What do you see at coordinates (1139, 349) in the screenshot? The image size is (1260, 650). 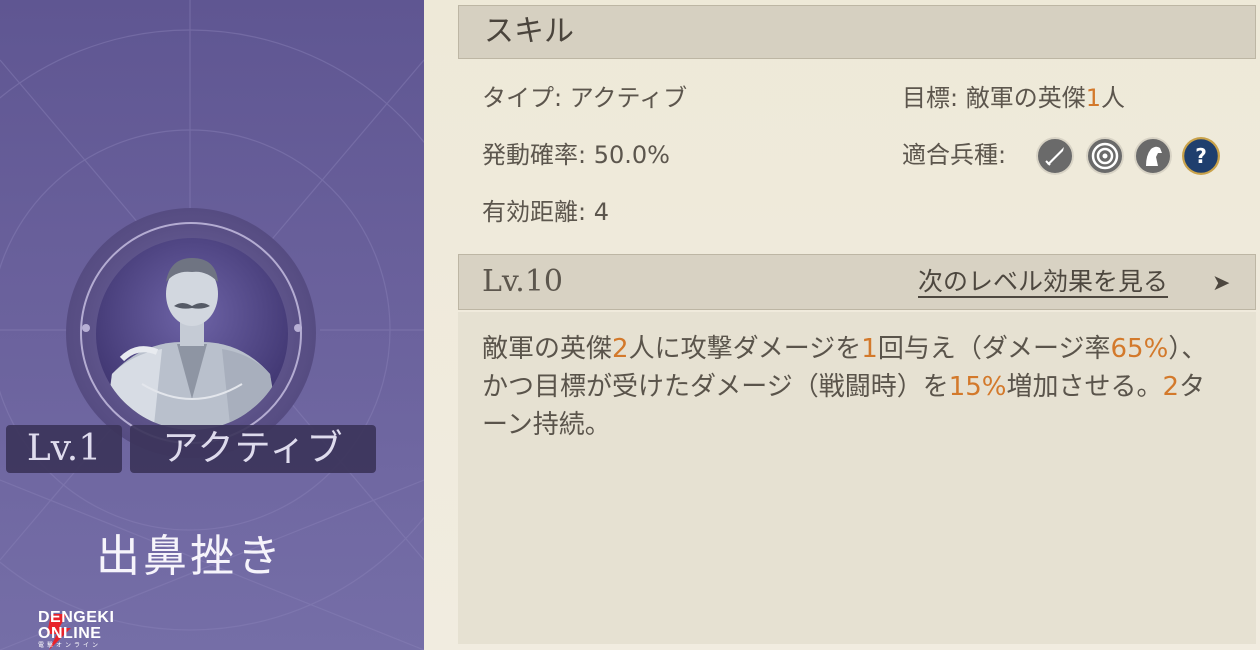 I see `desc-number: 65%` at bounding box center [1139, 349].